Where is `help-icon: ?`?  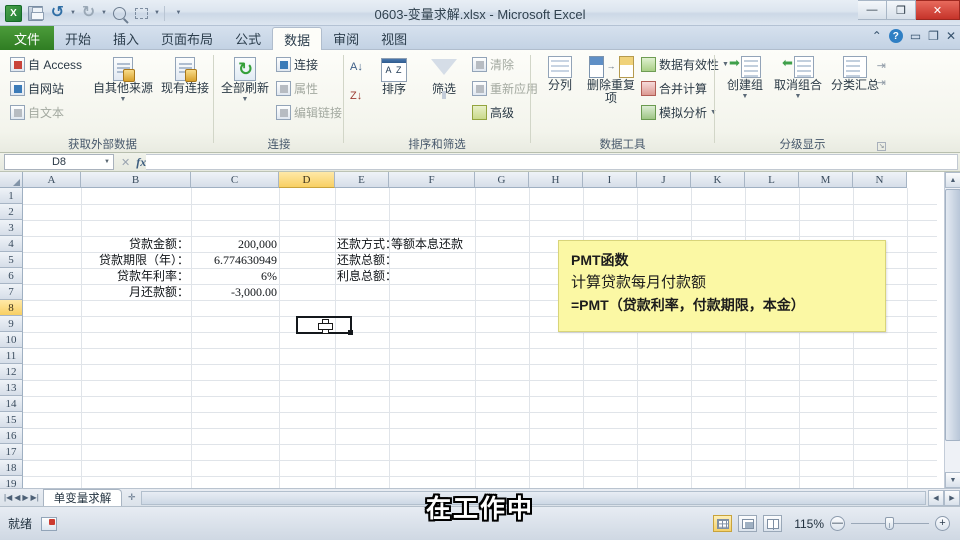
help-icon: ? is located at coordinates (895, 36).